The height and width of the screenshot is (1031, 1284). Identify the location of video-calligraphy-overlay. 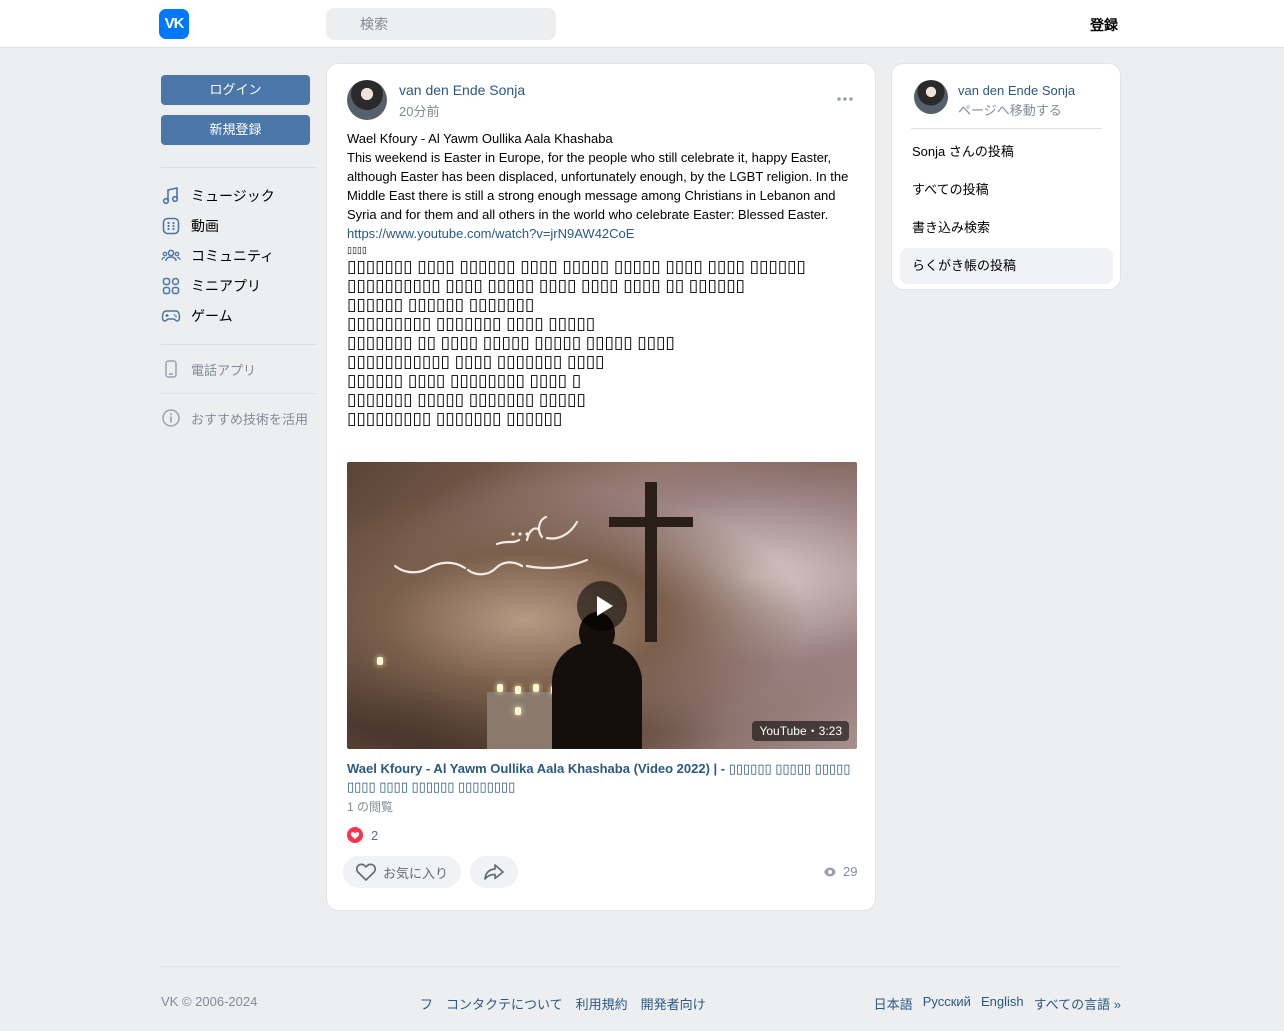
(491, 545).